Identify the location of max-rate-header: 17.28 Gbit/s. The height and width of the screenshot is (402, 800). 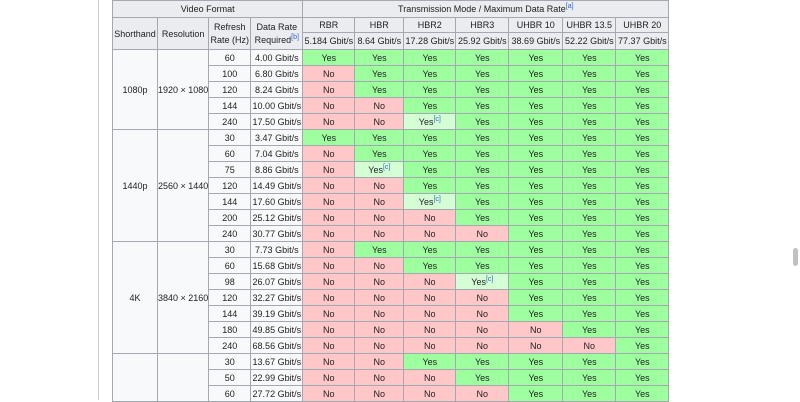
(430, 41).